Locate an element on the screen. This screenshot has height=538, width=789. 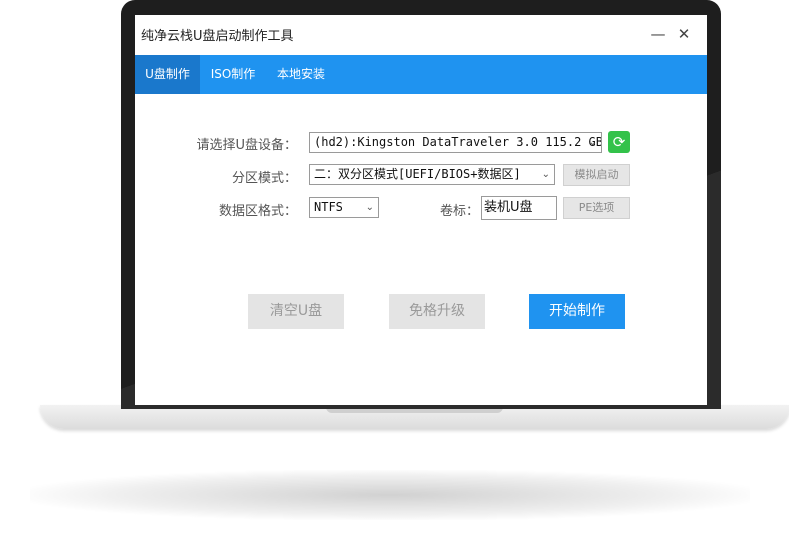
tab-iso-make: ISO制作 is located at coordinates (233, 74).